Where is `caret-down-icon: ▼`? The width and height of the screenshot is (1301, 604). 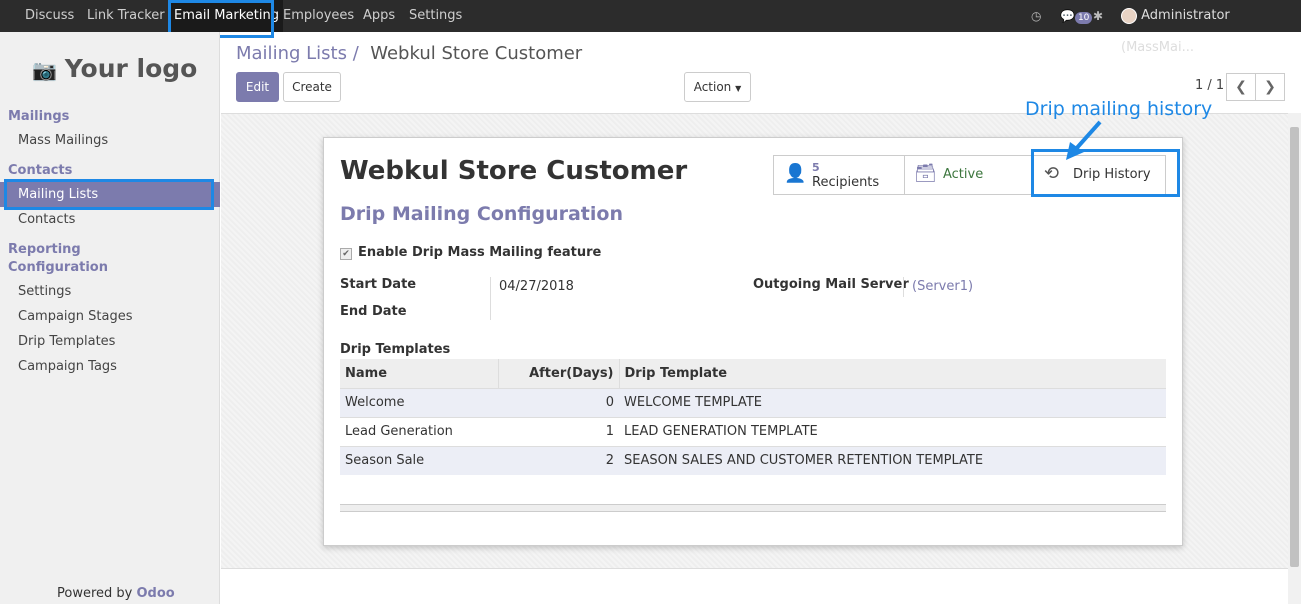
caret-down-icon: ▼ is located at coordinates (738, 88).